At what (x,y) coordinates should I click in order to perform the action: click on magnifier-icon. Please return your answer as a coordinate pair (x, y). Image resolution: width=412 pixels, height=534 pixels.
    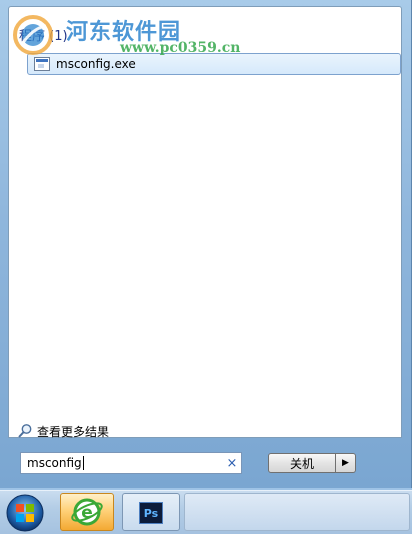
    Looking at the image, I should click on (25, 431).